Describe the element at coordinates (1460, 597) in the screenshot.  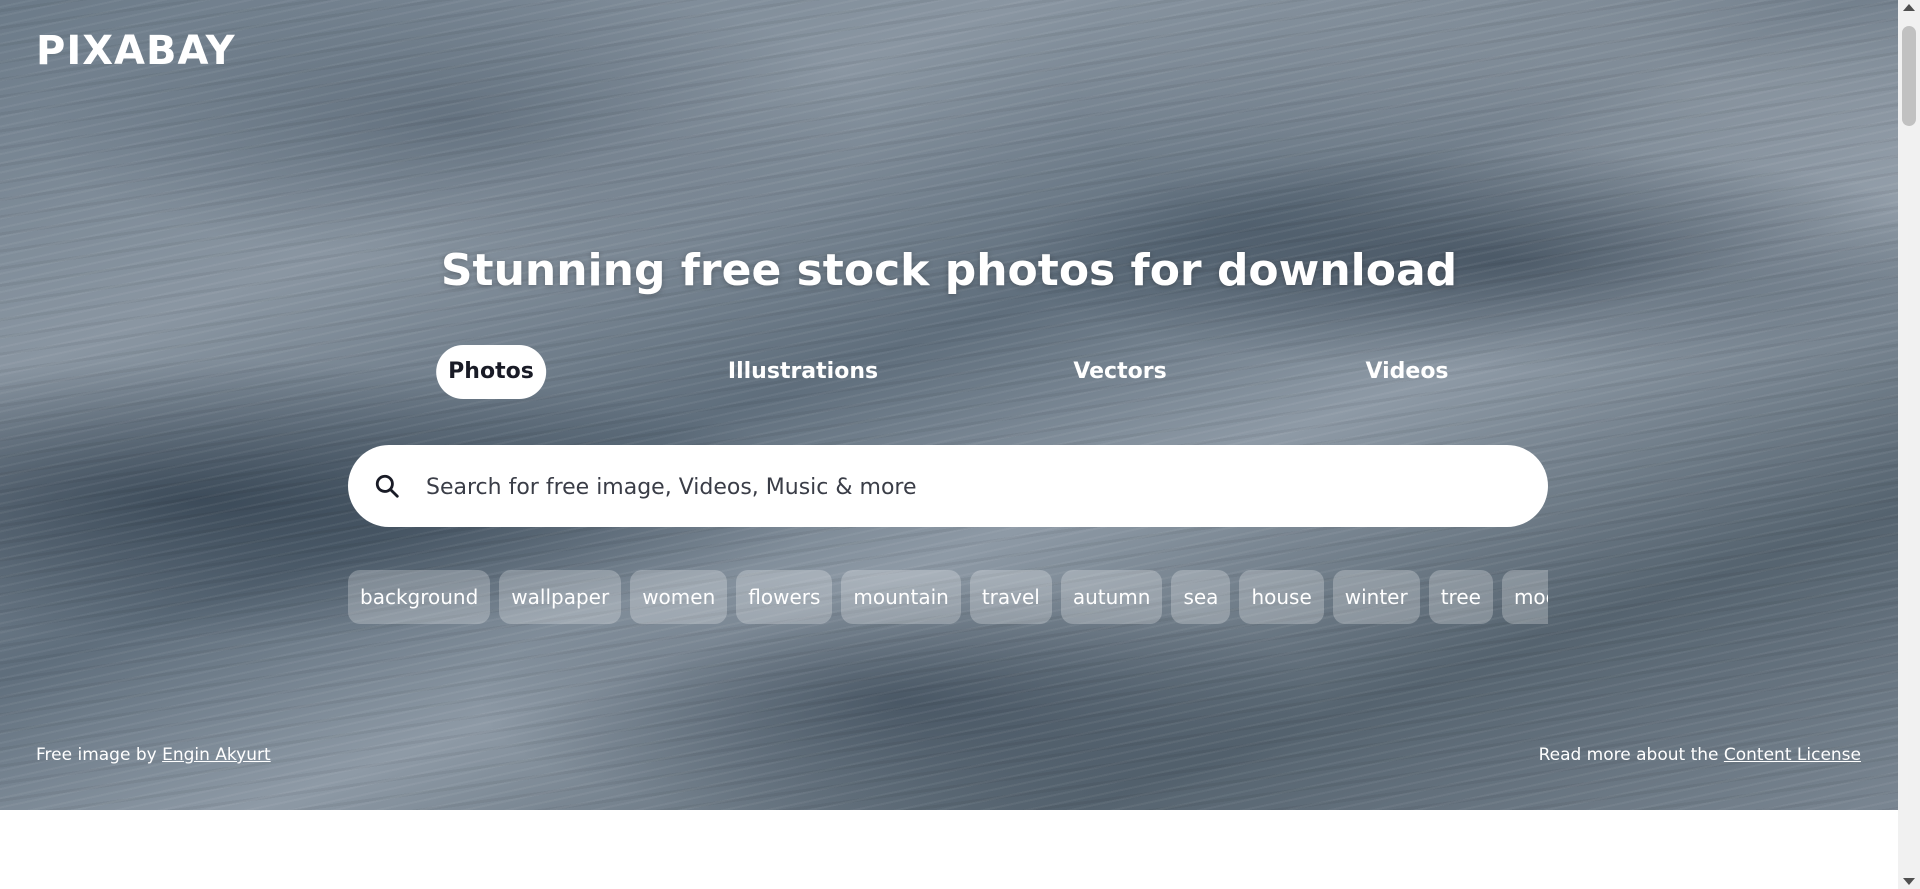
I see `tag-chip: tree` at that location.